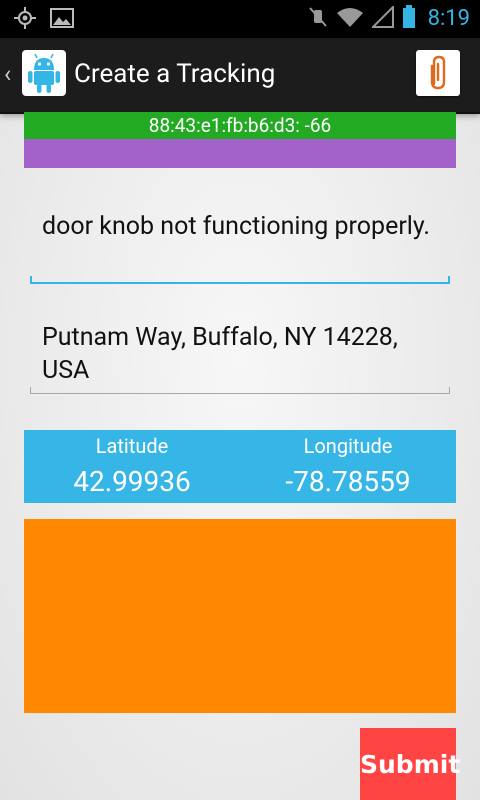  I want to click on wifi-icon, so click(350, 19).